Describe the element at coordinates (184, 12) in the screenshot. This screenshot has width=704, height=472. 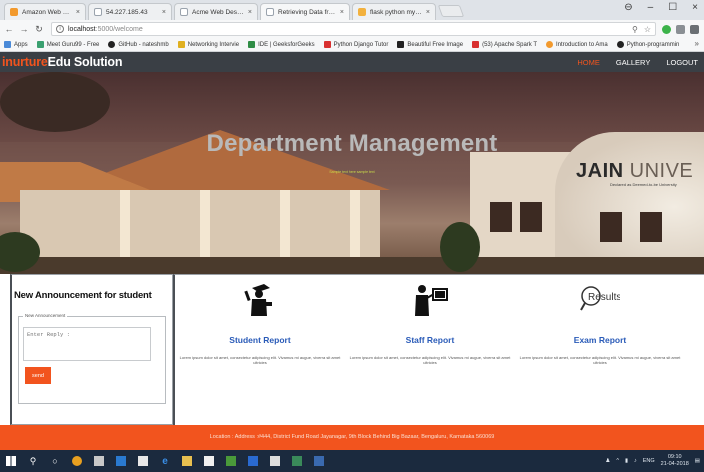
I see `page-favicon-icon` at that location.